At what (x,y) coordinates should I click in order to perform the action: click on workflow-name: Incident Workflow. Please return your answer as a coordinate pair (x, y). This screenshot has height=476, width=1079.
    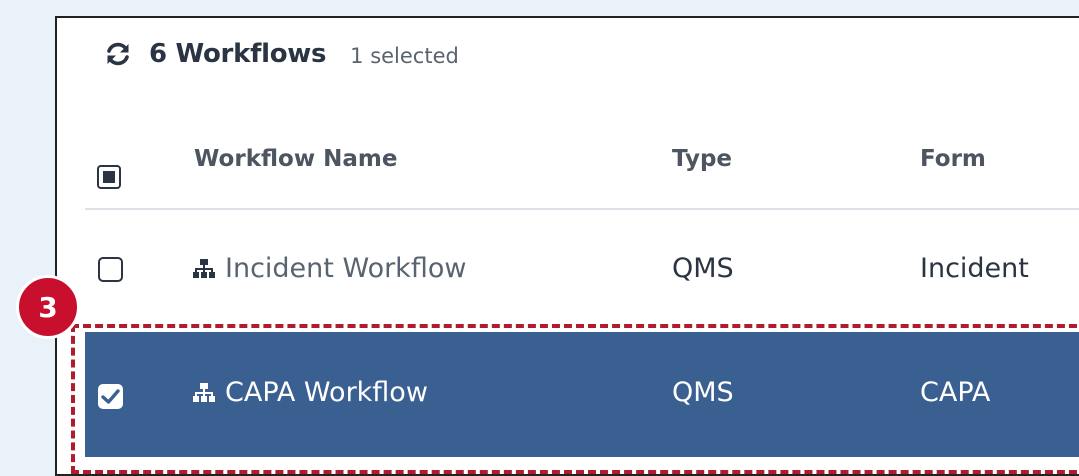
    Looking at the image, I should click on (345, 268).